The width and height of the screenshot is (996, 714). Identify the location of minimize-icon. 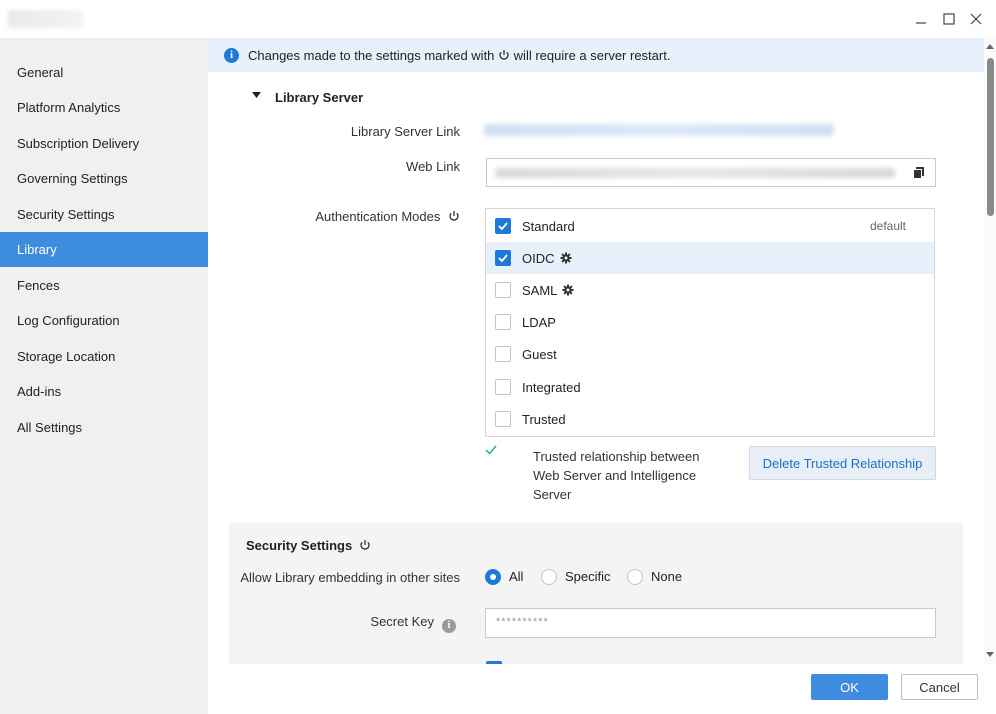
(921, 23).